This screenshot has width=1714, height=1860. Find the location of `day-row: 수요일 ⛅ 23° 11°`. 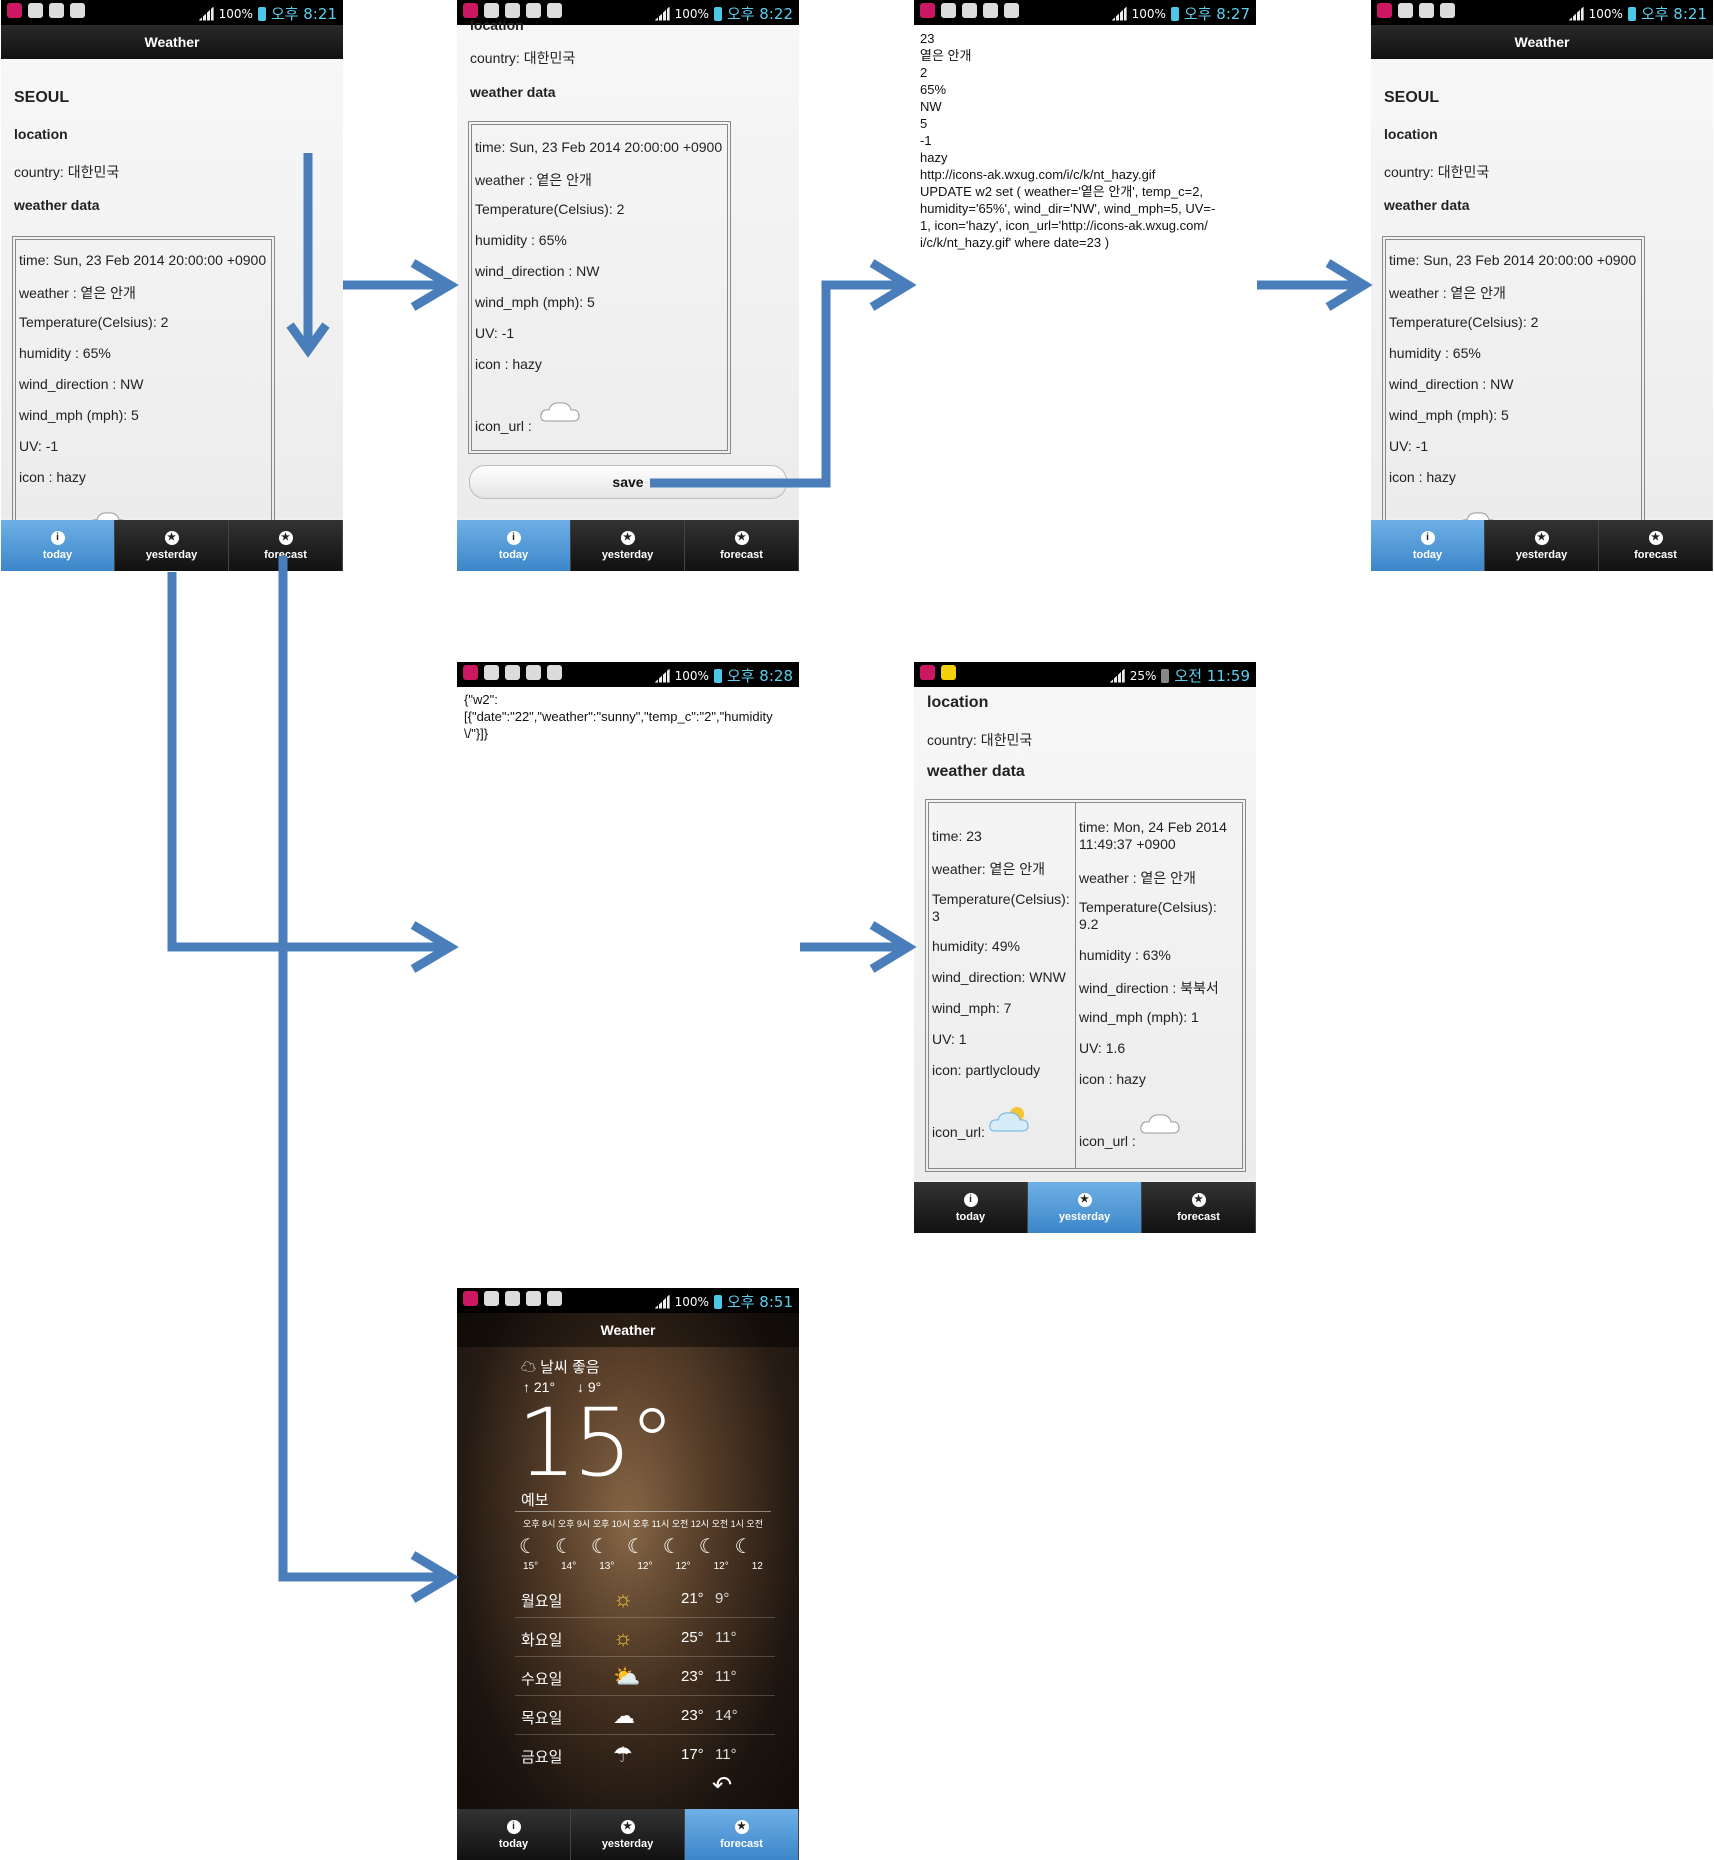

day-row: 수요일 ⛅ 23° 11° is located at coordinates (645, 1677).